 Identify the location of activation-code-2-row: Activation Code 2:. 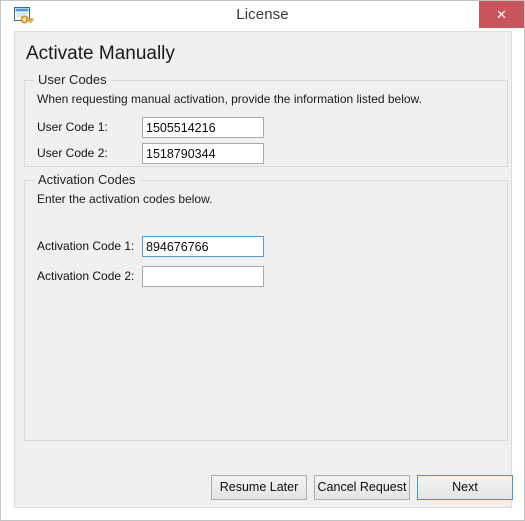
(157, 276).